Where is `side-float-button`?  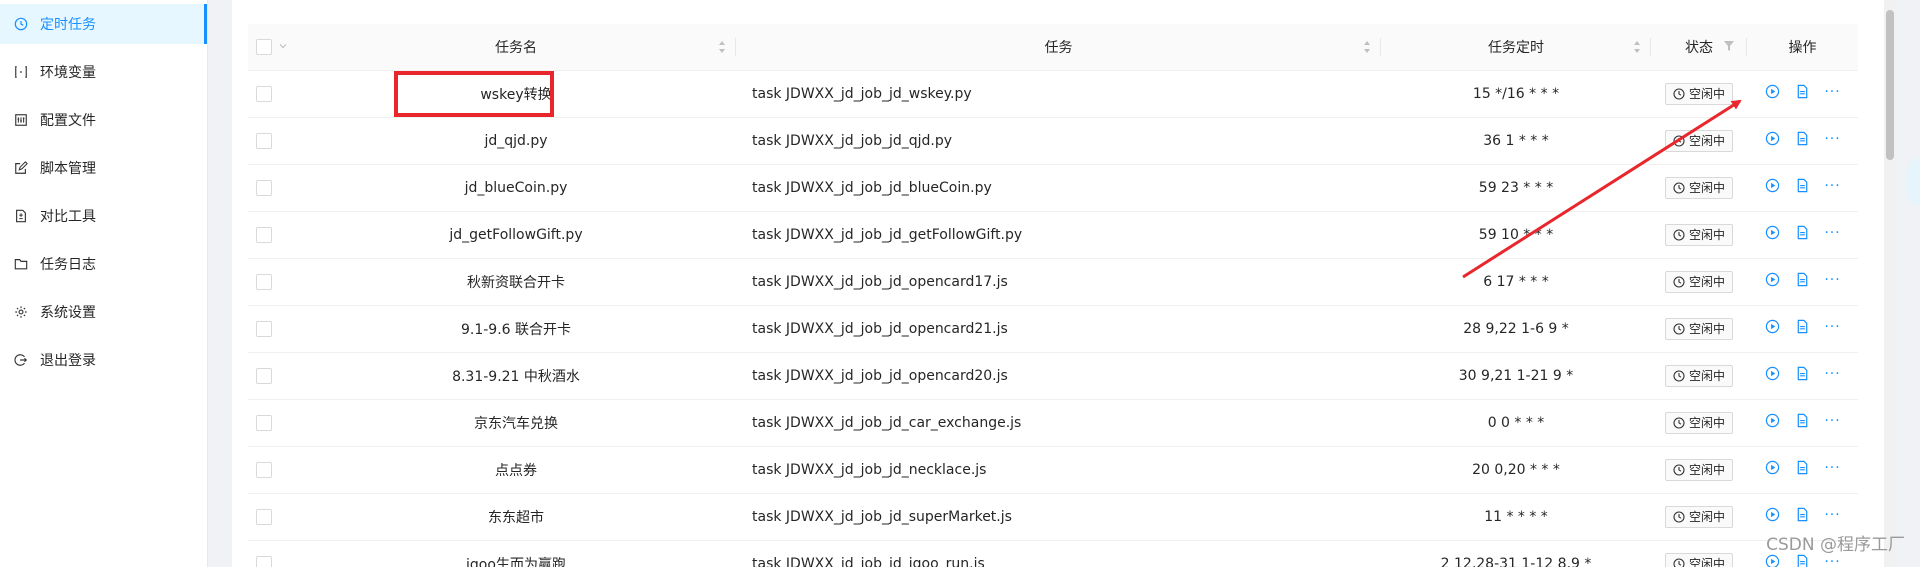 side-float-button is located at coordinates (1913, 182).